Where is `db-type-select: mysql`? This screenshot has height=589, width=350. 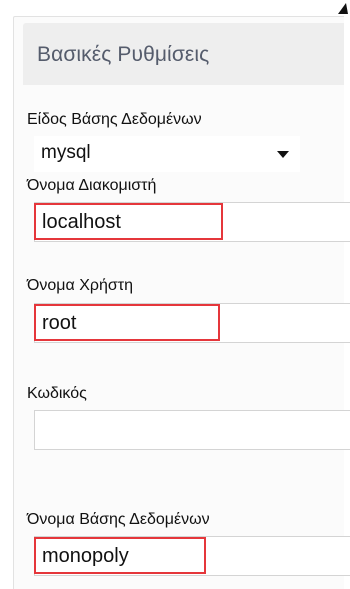 db-type-select: mysql is located at coordinates (167, 154).